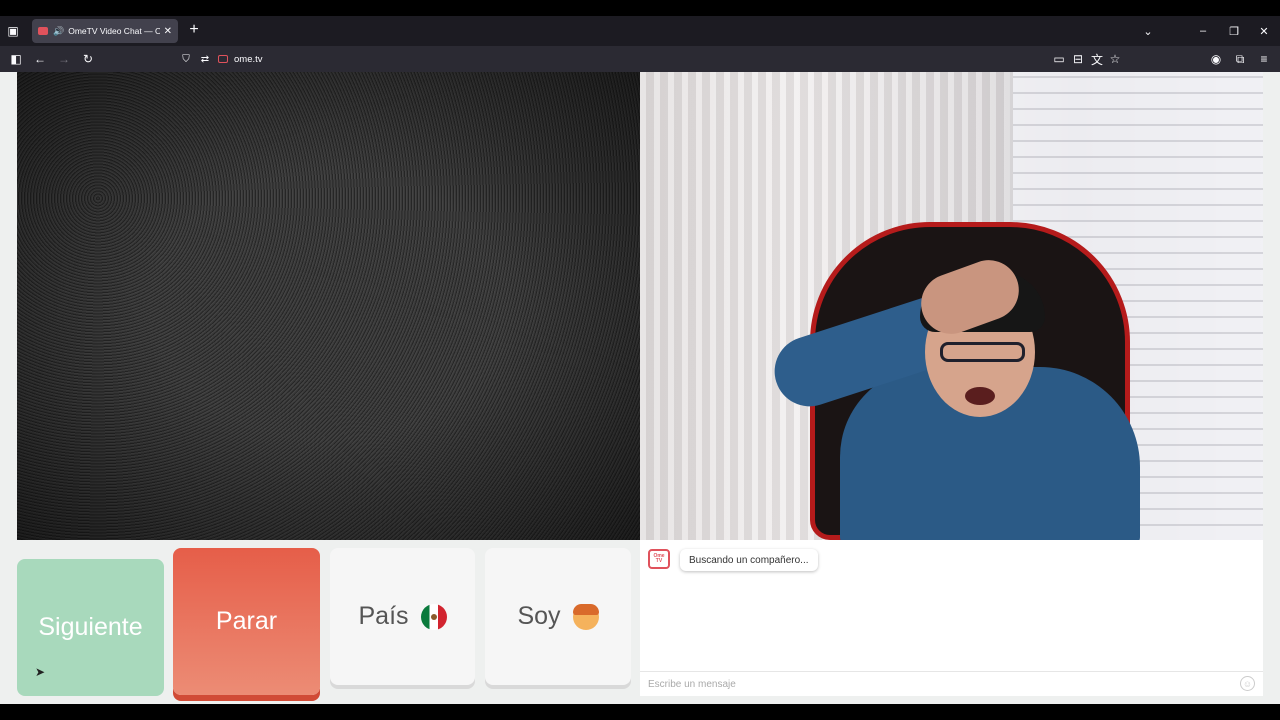  Describe the element at coordinates (186, 59) in the screenshot. I see `shield-icon: ⛉` at that location.